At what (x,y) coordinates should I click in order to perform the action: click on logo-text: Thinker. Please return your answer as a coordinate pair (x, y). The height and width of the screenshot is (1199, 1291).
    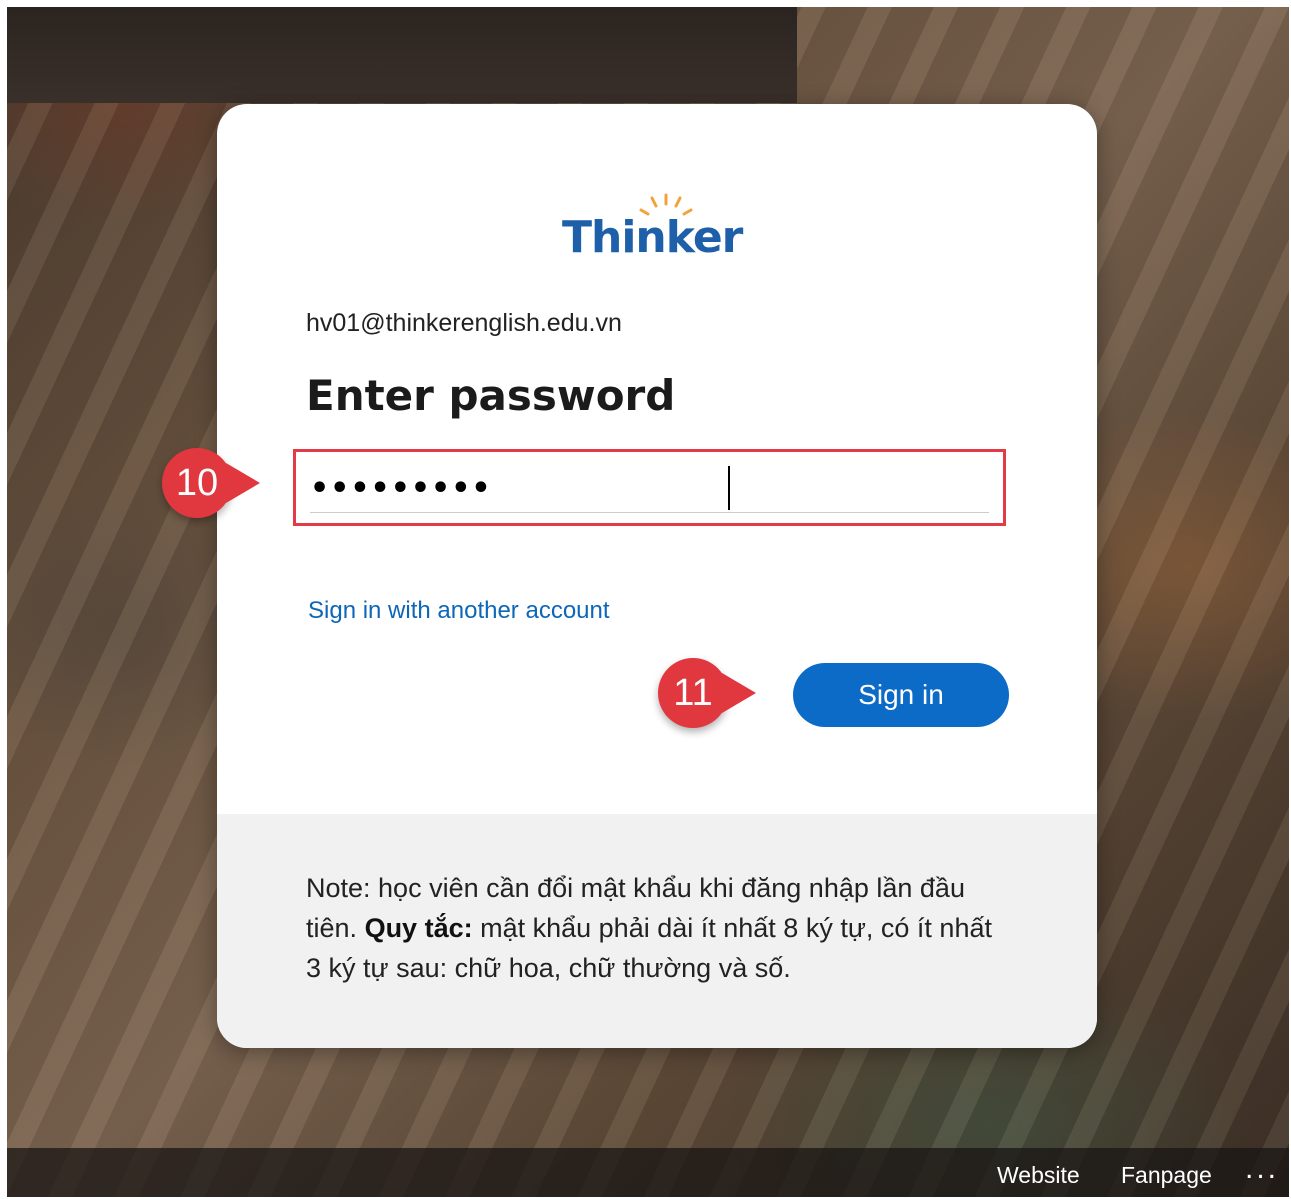
    Looking at the image, I should click on (652, 237).